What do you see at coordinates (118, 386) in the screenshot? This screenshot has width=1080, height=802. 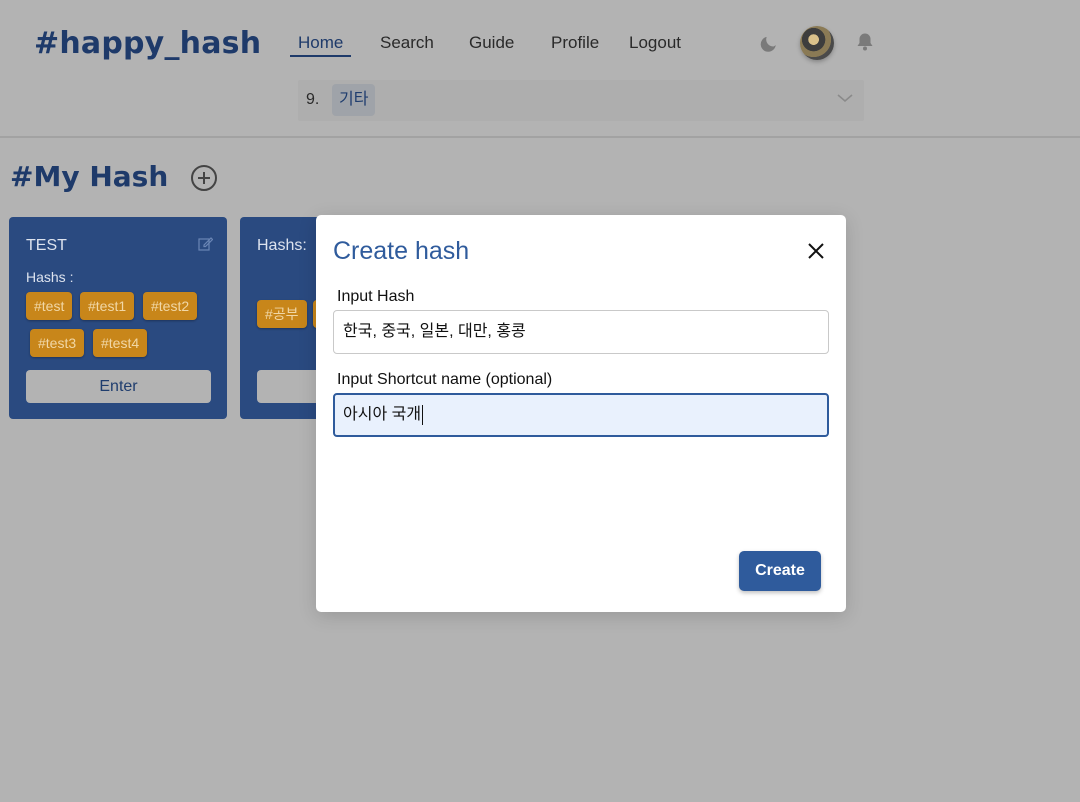 I see `enter-button: Enter` at bounding box center [118, 386].